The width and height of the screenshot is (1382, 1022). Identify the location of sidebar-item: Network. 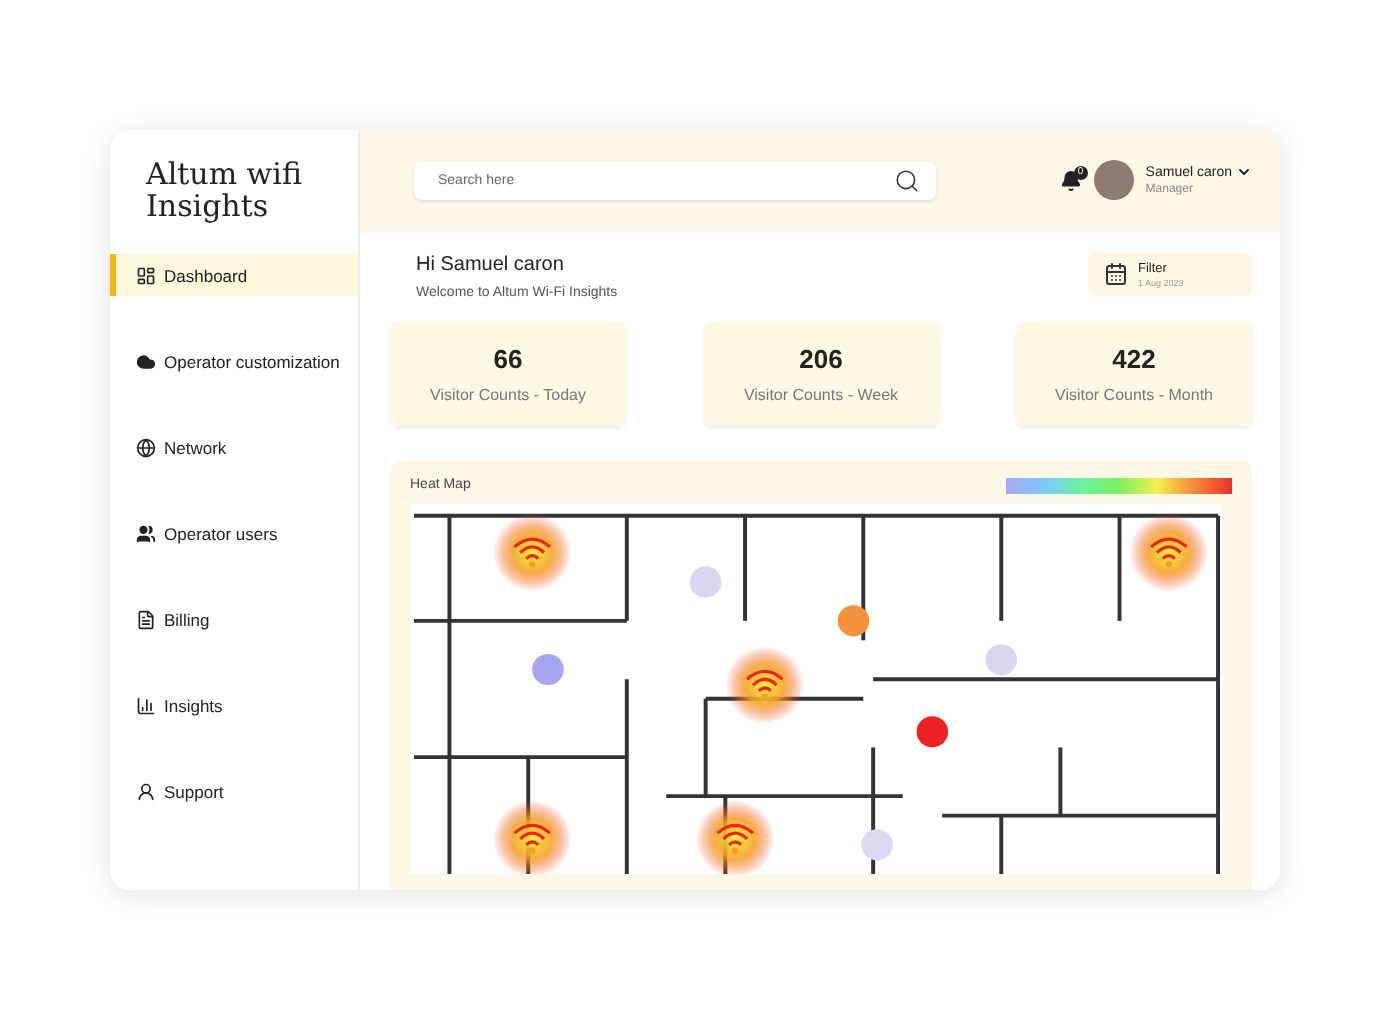
(234, 447).